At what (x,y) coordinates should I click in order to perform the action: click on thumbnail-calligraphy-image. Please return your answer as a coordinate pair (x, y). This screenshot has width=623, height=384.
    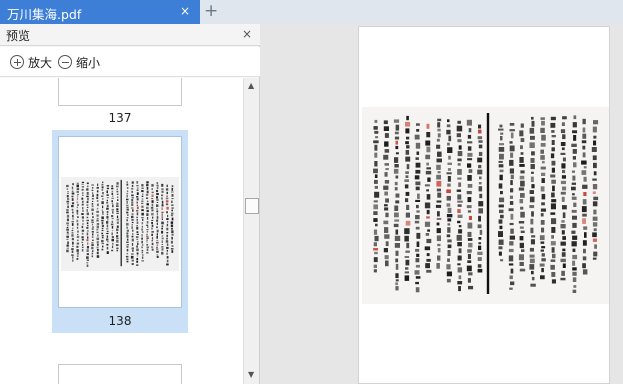
    Looking at the image, I should click on (120, 223).